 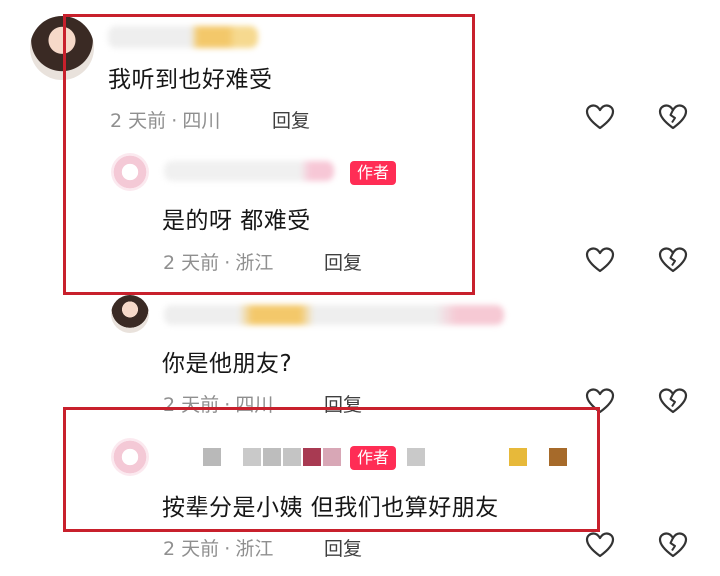 I want to click on comment-meta: 2 天前 · 浙江, so click(x=218, y=547).